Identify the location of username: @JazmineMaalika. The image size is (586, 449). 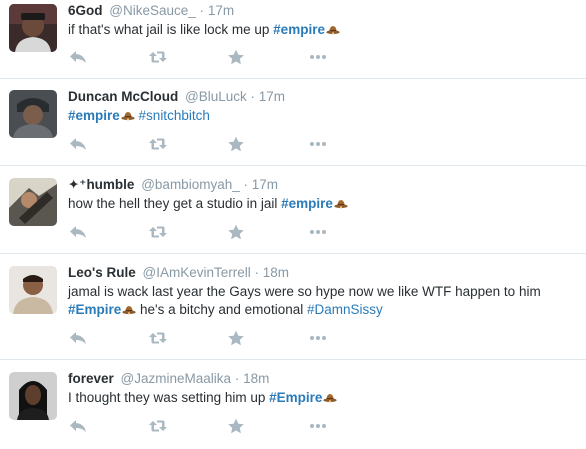
(176, 378).